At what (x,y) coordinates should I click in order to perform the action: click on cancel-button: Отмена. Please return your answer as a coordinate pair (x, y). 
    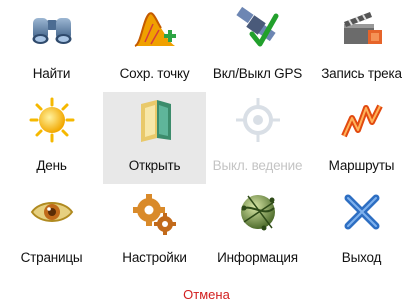
    Looking at the image, I should click on (206, 294).